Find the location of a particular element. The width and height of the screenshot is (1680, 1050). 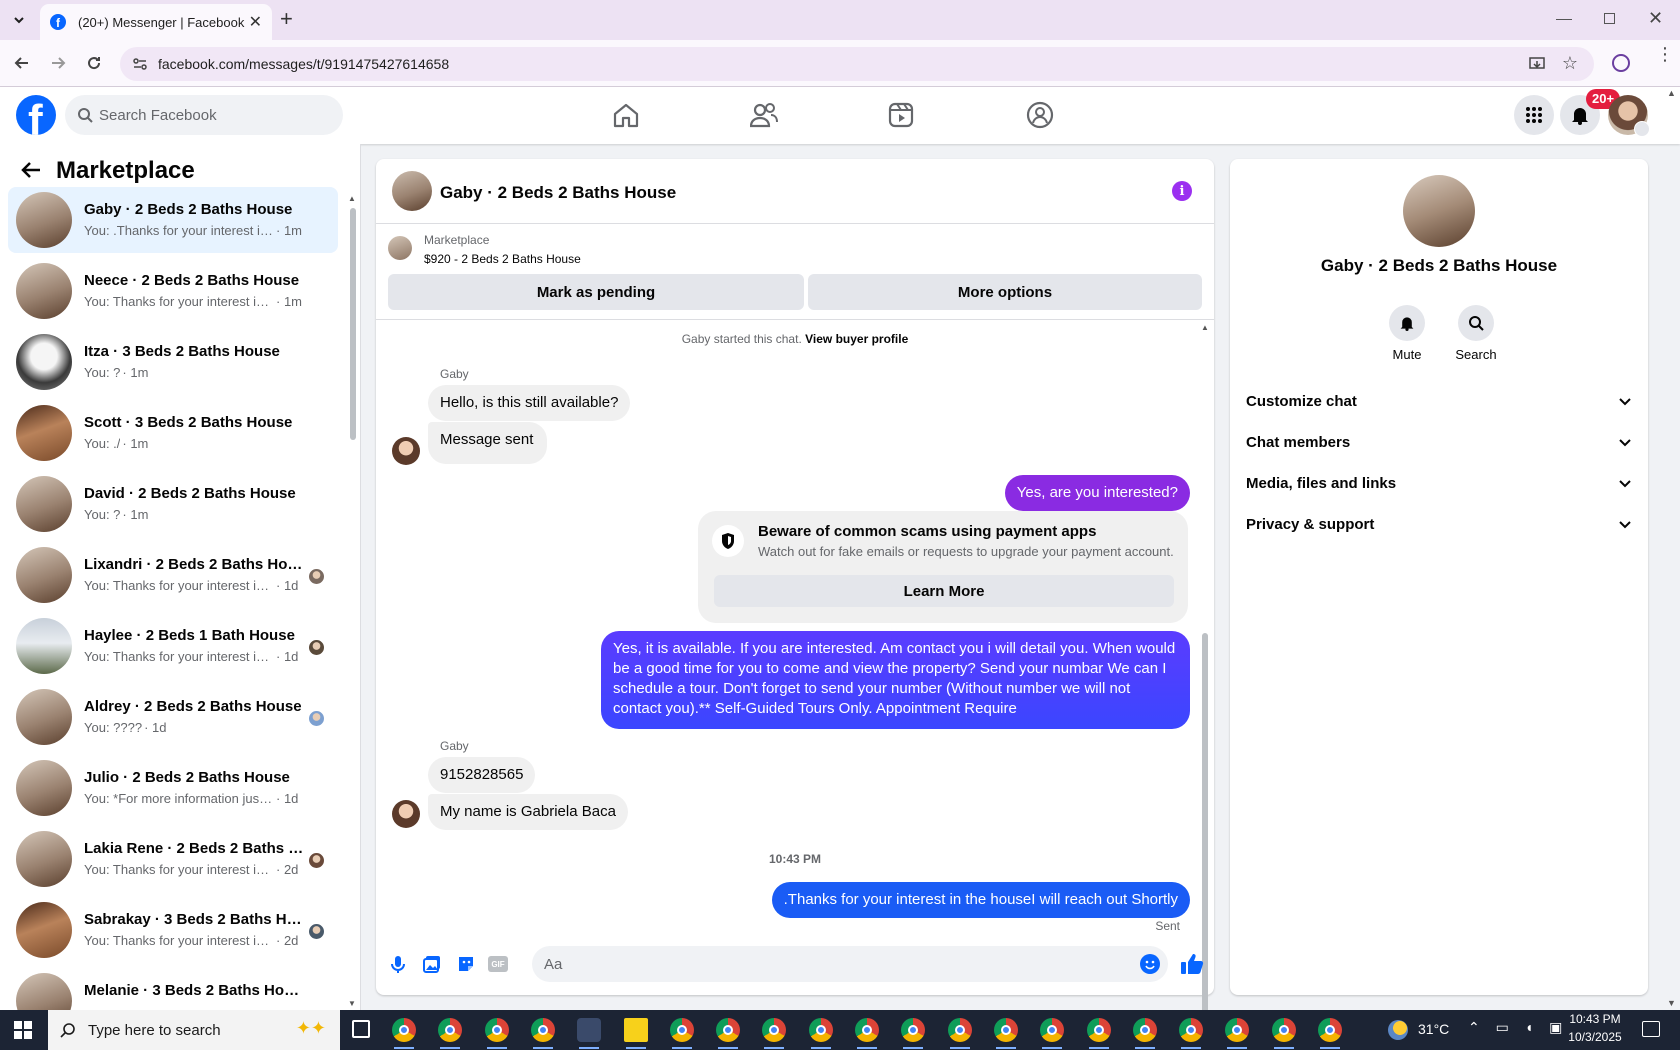

nav-friends is located at coordinates (764, 115).